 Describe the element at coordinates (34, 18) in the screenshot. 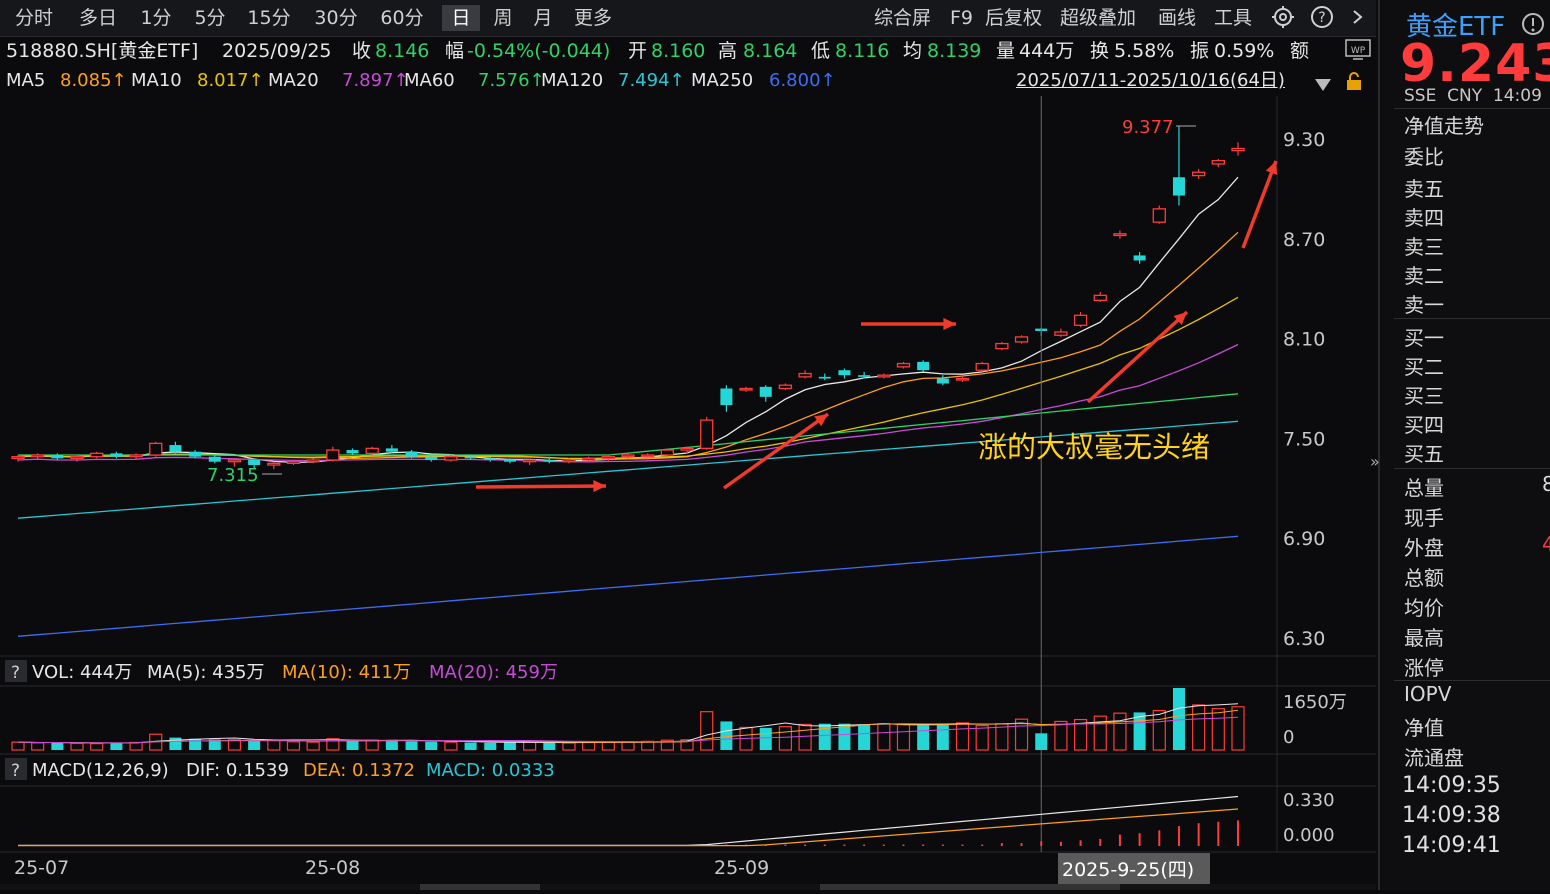

I see `period-tab: 分时` at that location.